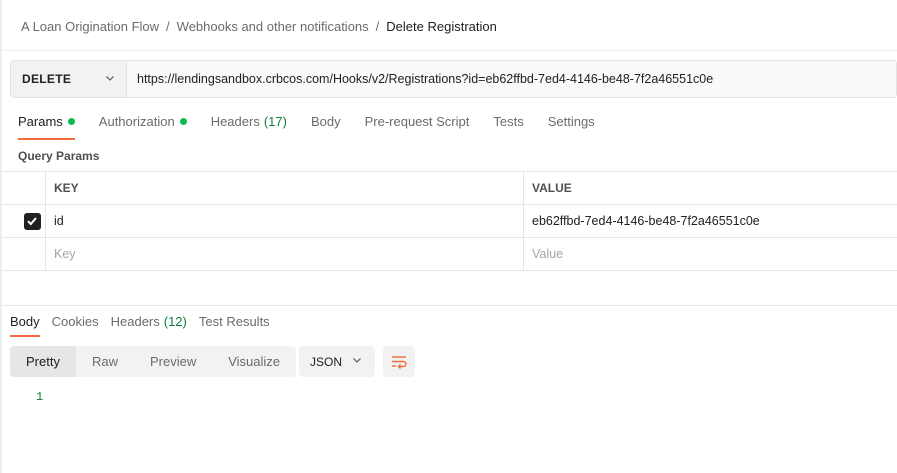 This screenshot has width=897, height=473. What do you see at coordinates (449, 50) in the screenshot?
I see `header-divider` at bounding box center [449, 50].